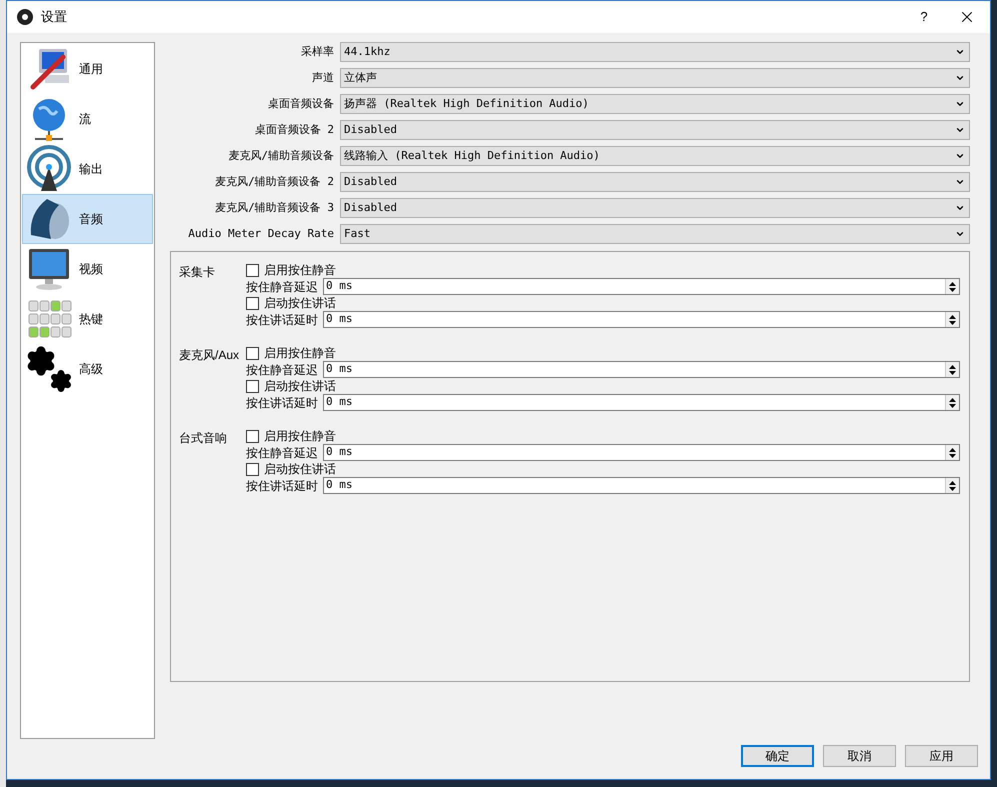  What do you see at coordinates (203, 438) in the screenshot?
I see `group-label: 台式音响` at bounding box center [203, 438].